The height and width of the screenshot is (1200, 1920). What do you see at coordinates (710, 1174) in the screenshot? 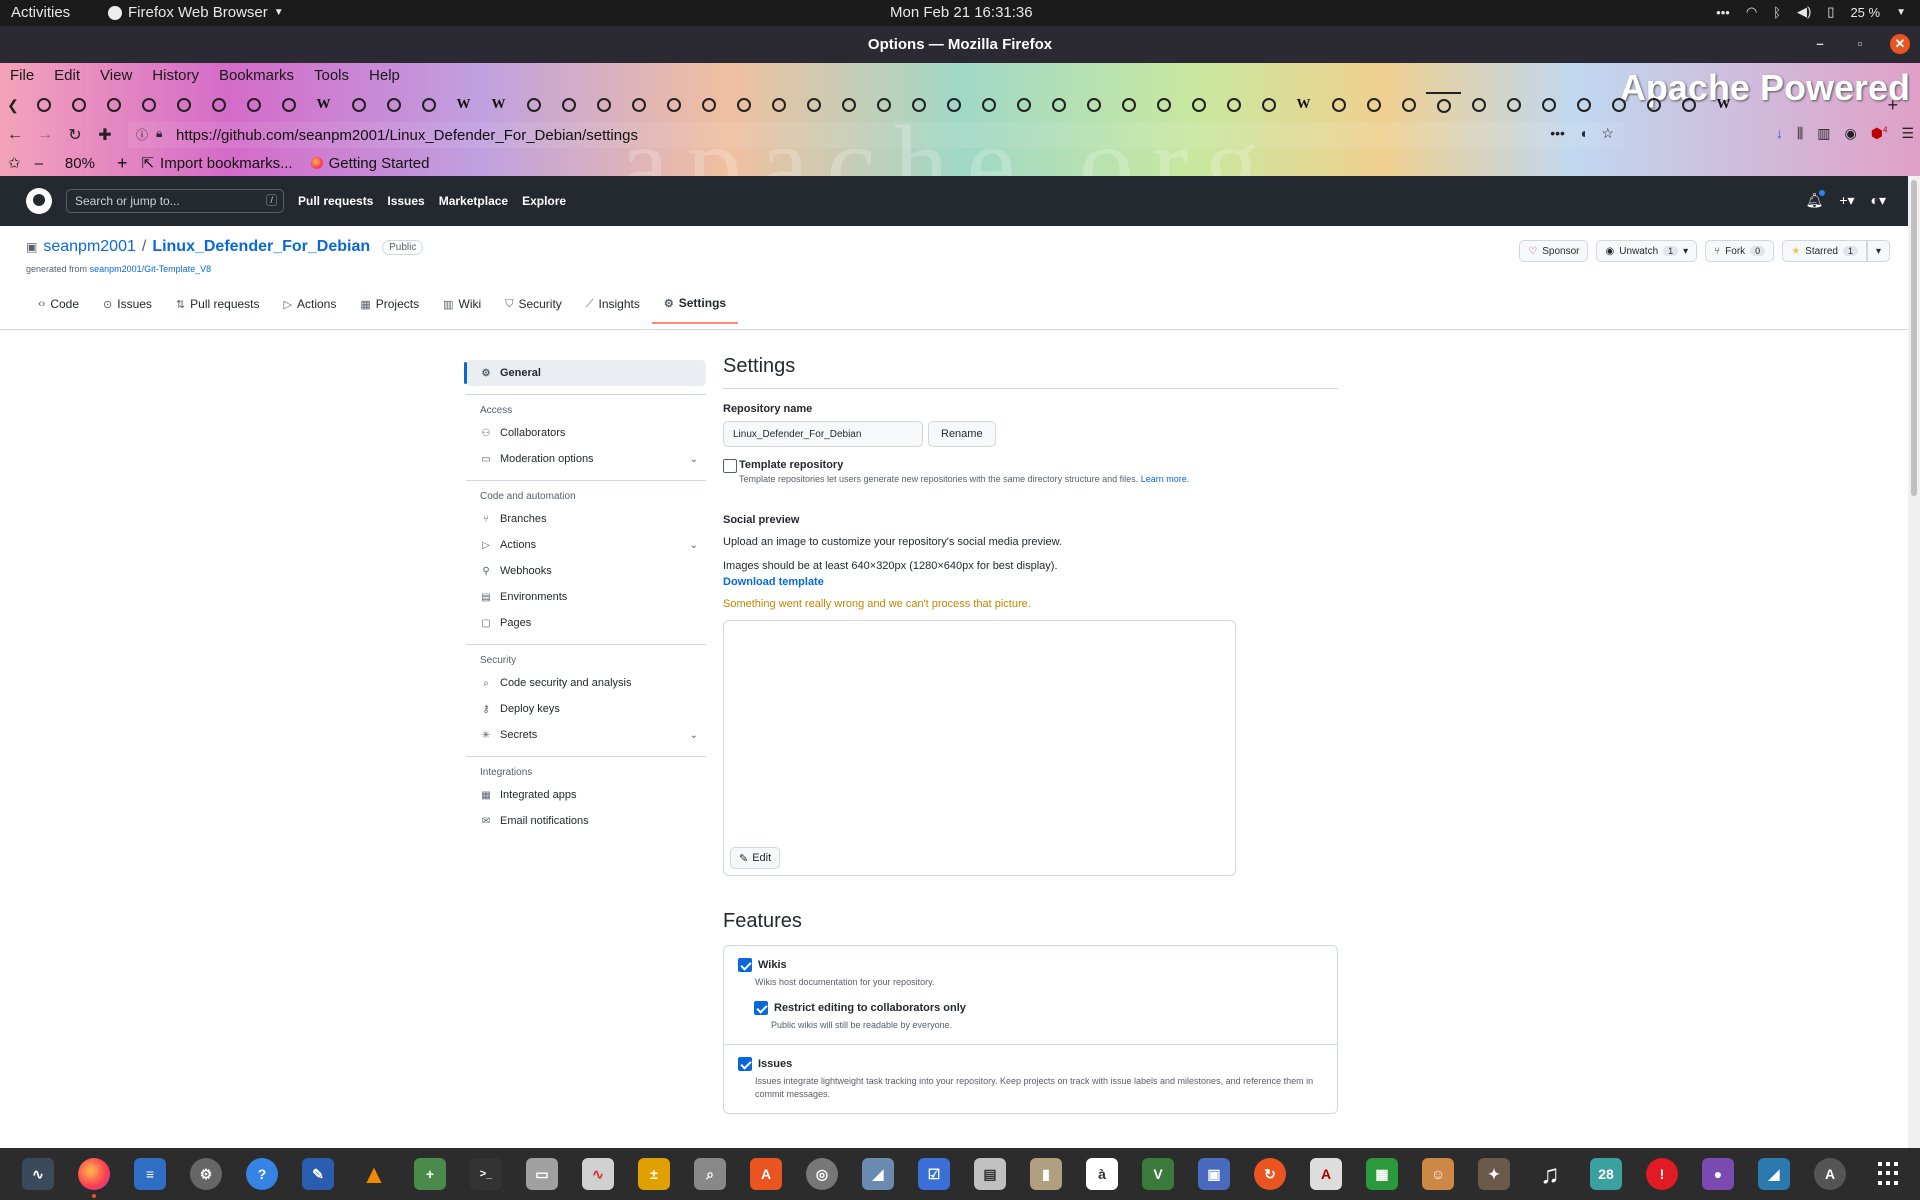
I see `dock-image-viewer: ⌕` at bounding box center [710, 1174].